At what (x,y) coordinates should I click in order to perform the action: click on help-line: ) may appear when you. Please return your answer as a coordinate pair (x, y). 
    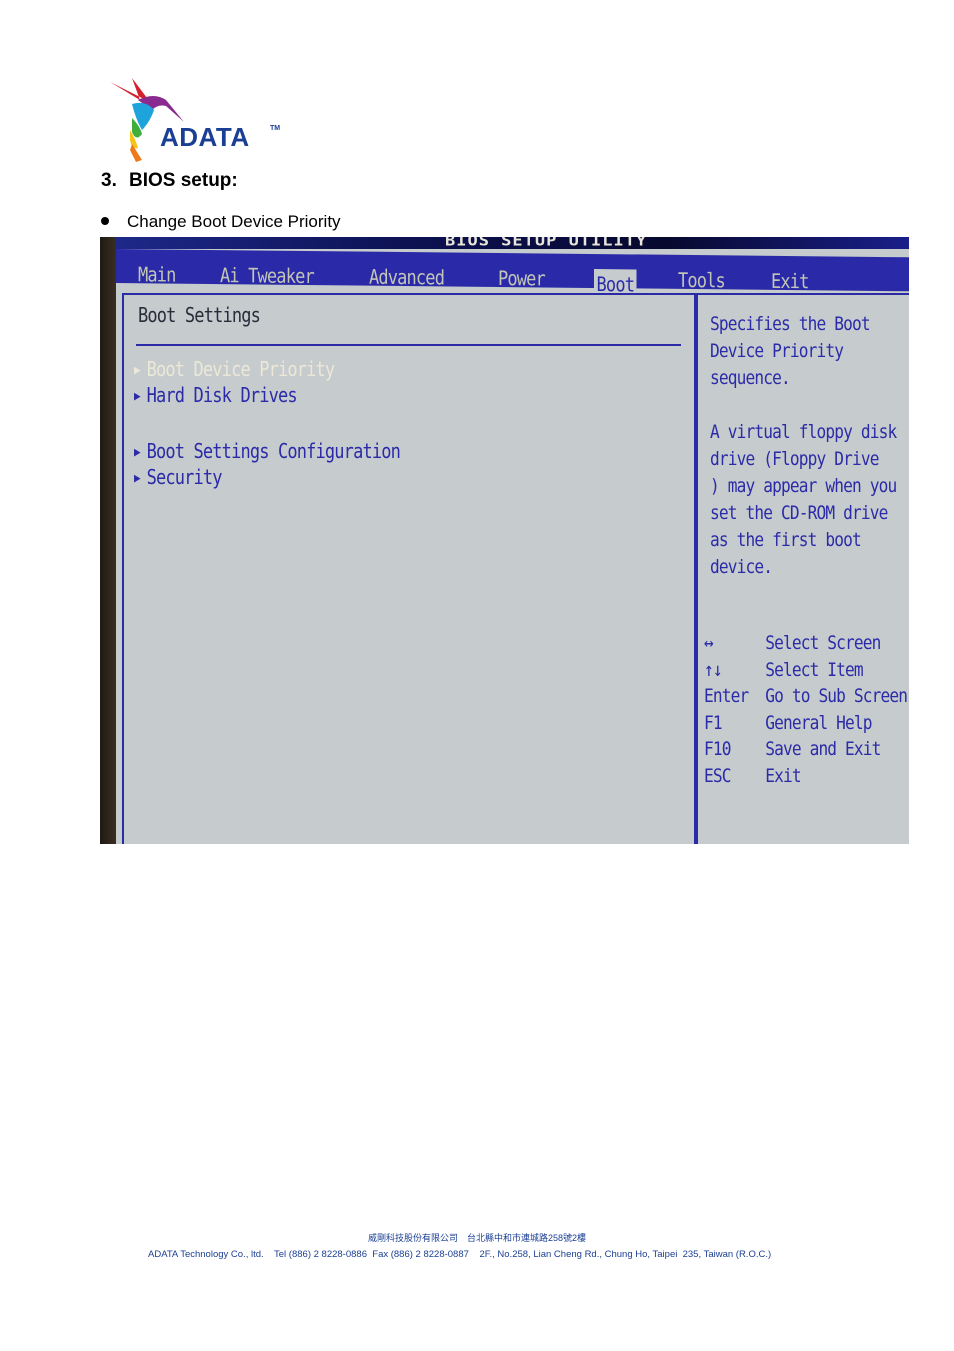
    Looking at the image, I should click on (803, 486).